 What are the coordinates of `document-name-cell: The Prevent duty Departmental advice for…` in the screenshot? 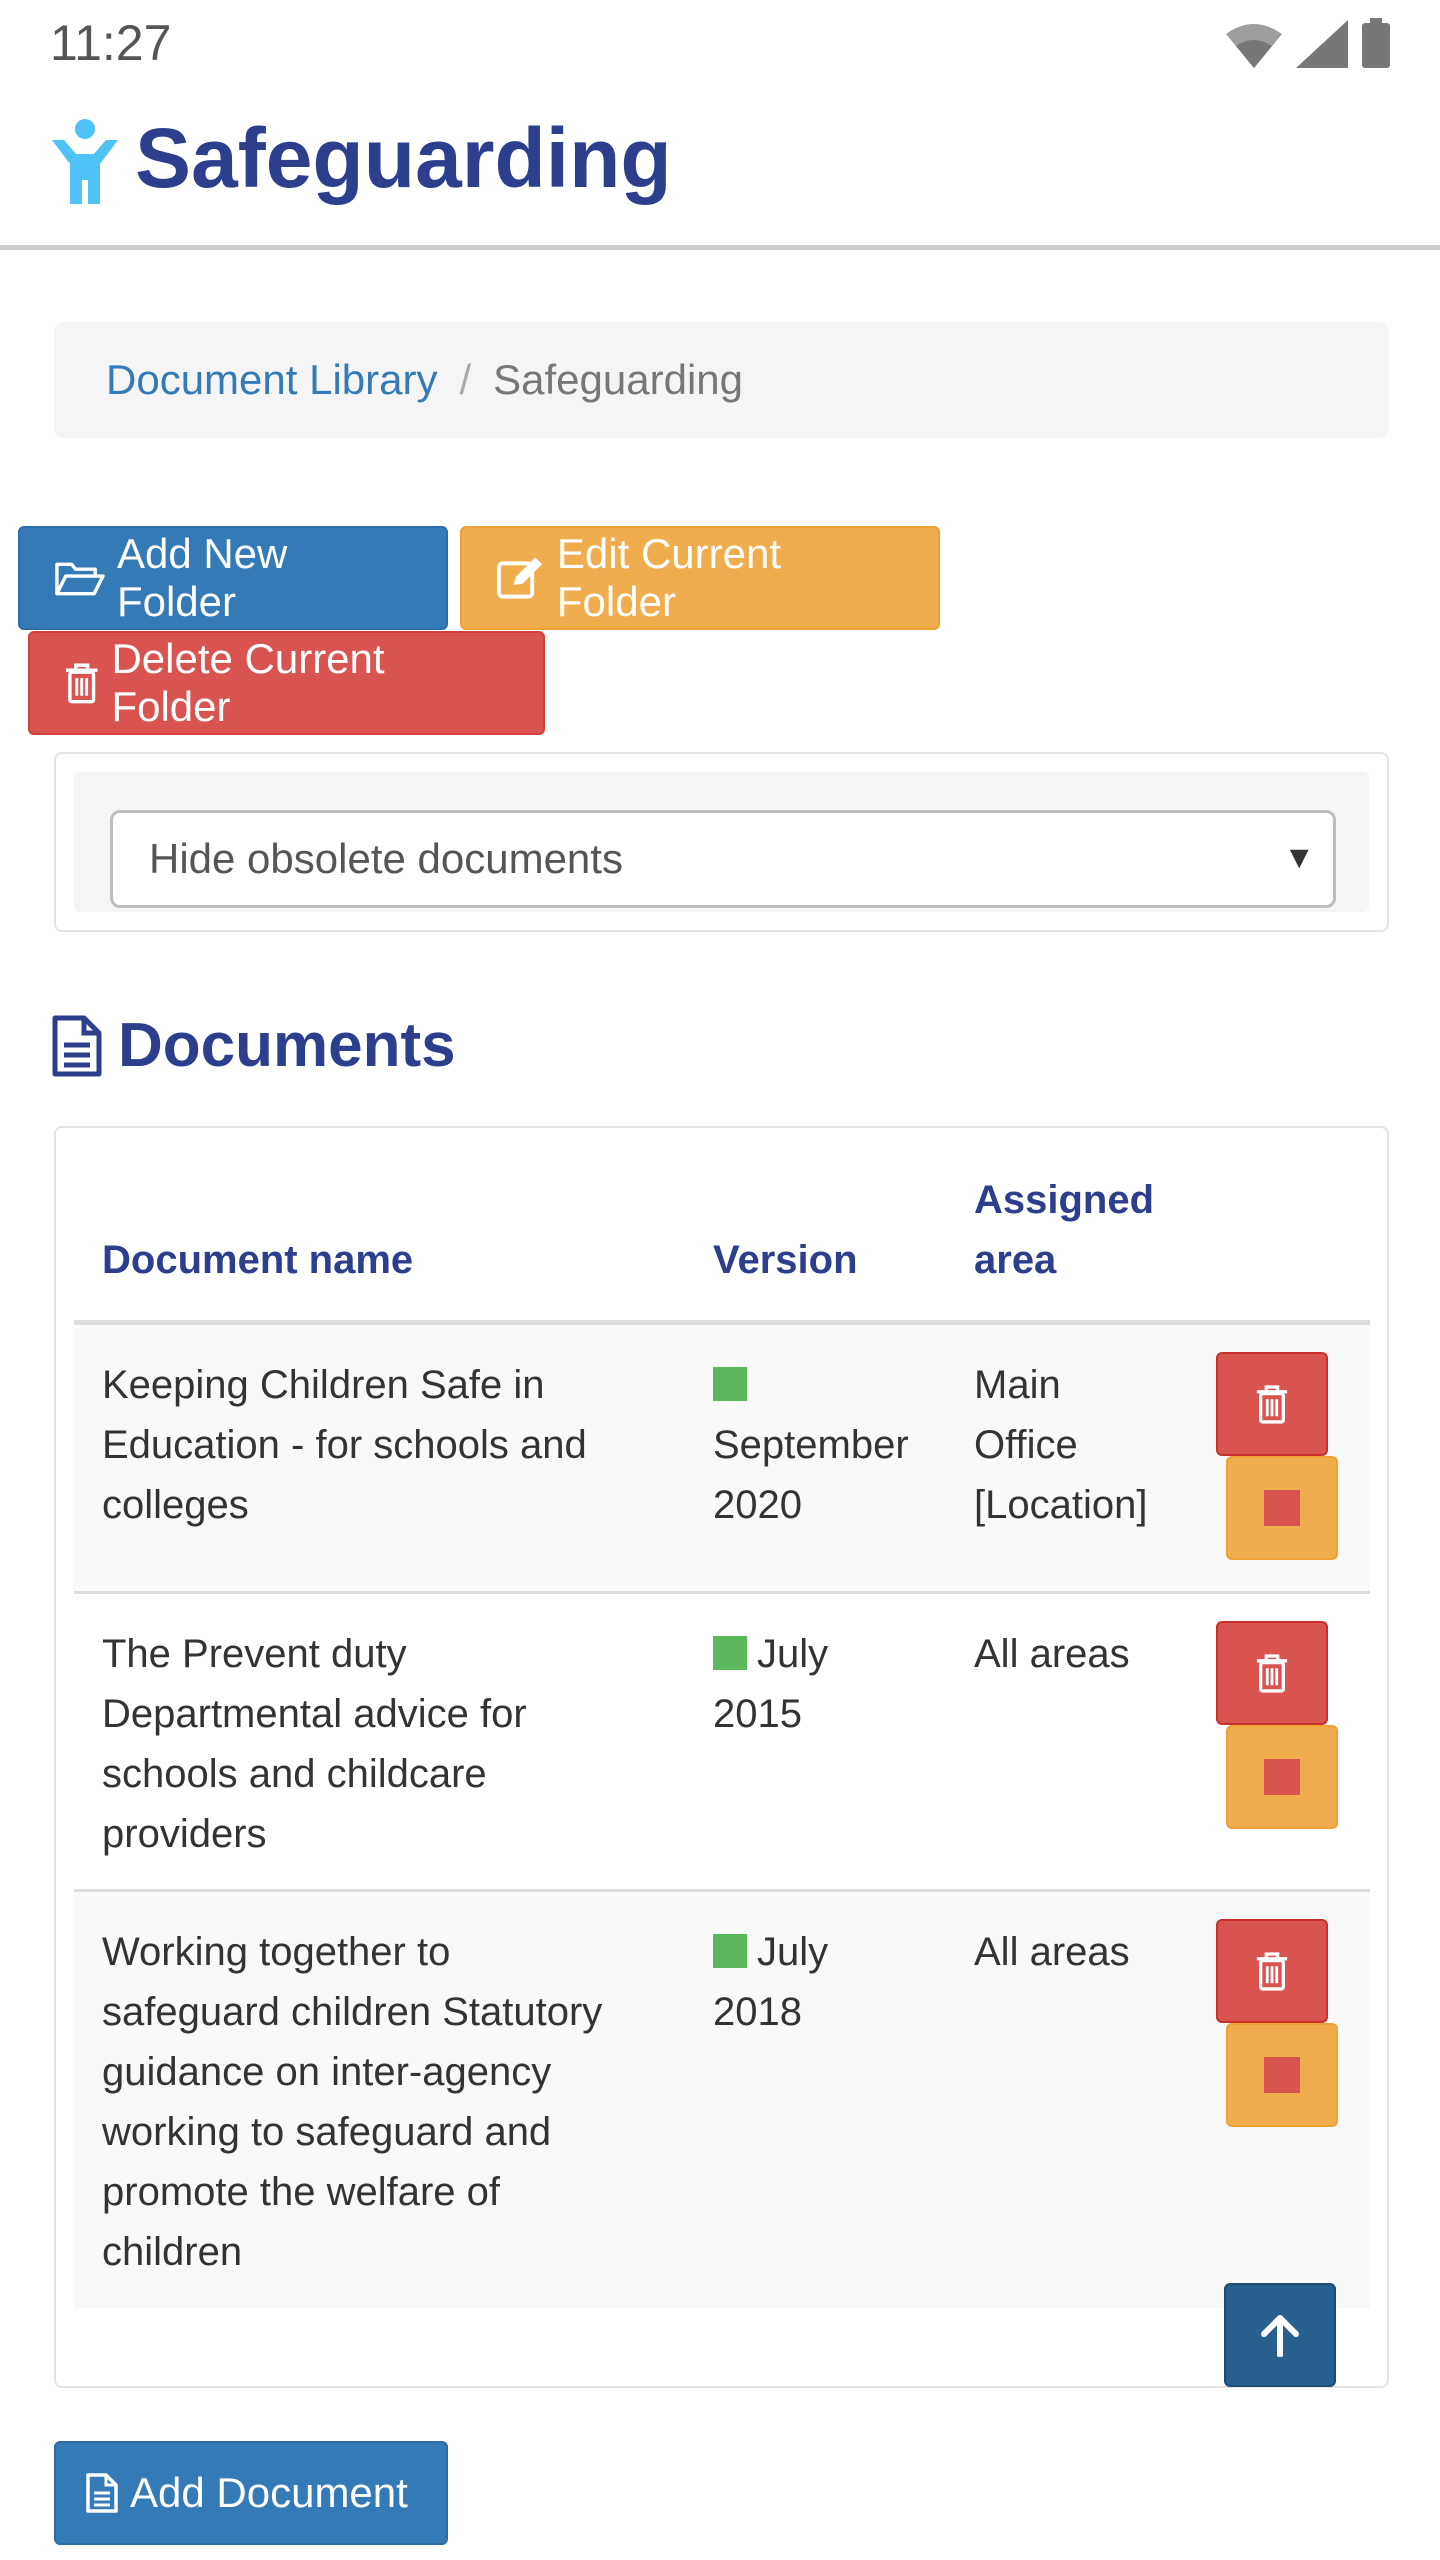 It's located at (314, 1744).